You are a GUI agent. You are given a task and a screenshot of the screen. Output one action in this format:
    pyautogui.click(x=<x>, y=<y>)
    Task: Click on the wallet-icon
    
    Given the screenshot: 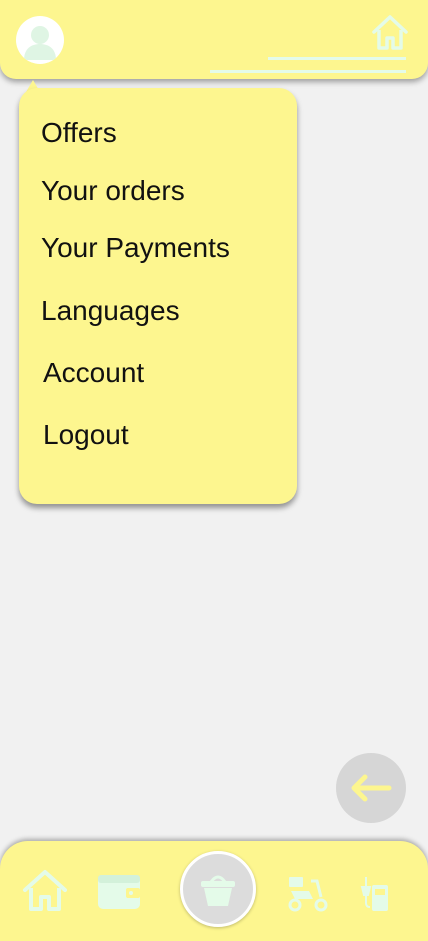 What is the action you would take?
    pyautogui.click(x=119, y=892)
    